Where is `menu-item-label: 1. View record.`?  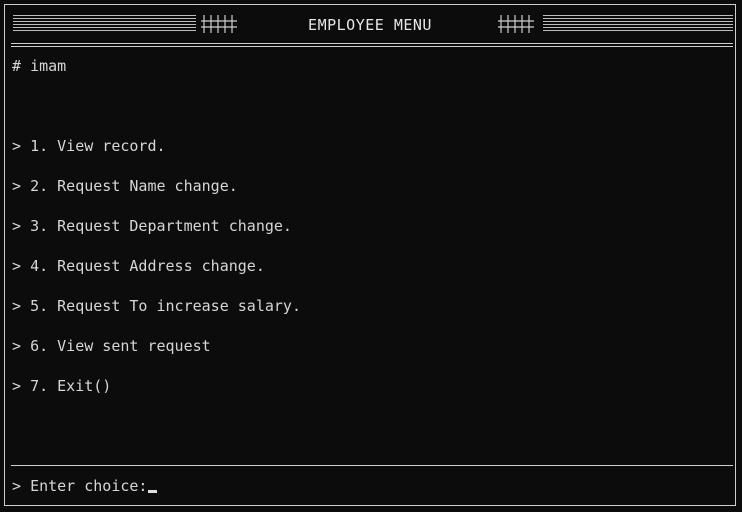
menu-item-label: 1. View record. is located at coordinates (98, 146).